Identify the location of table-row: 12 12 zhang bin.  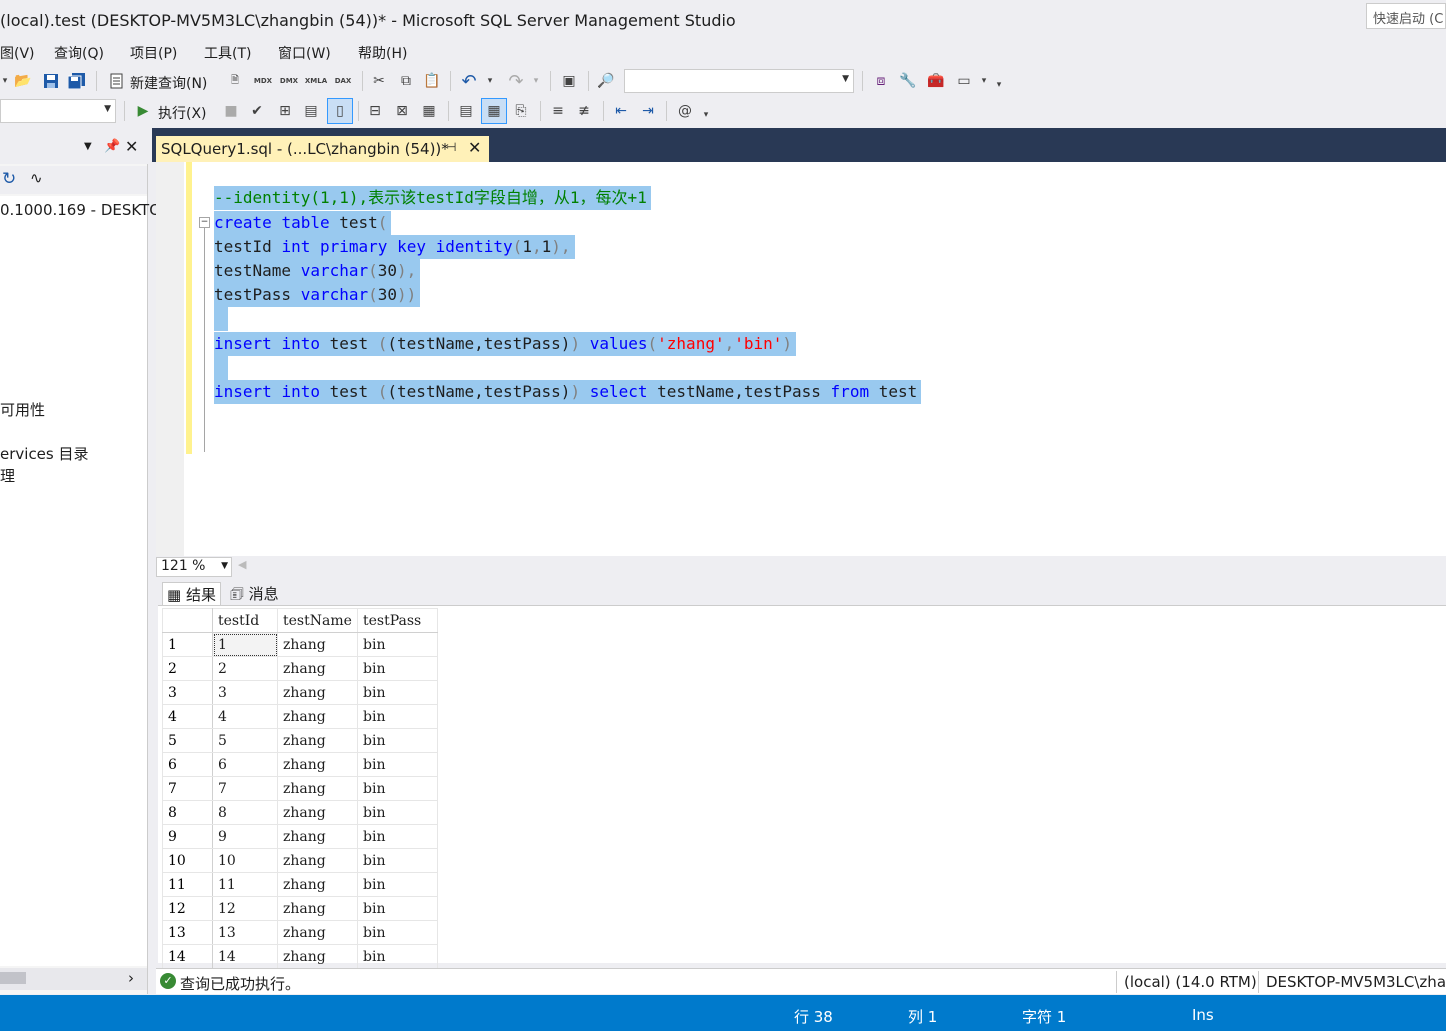
(300, 908).